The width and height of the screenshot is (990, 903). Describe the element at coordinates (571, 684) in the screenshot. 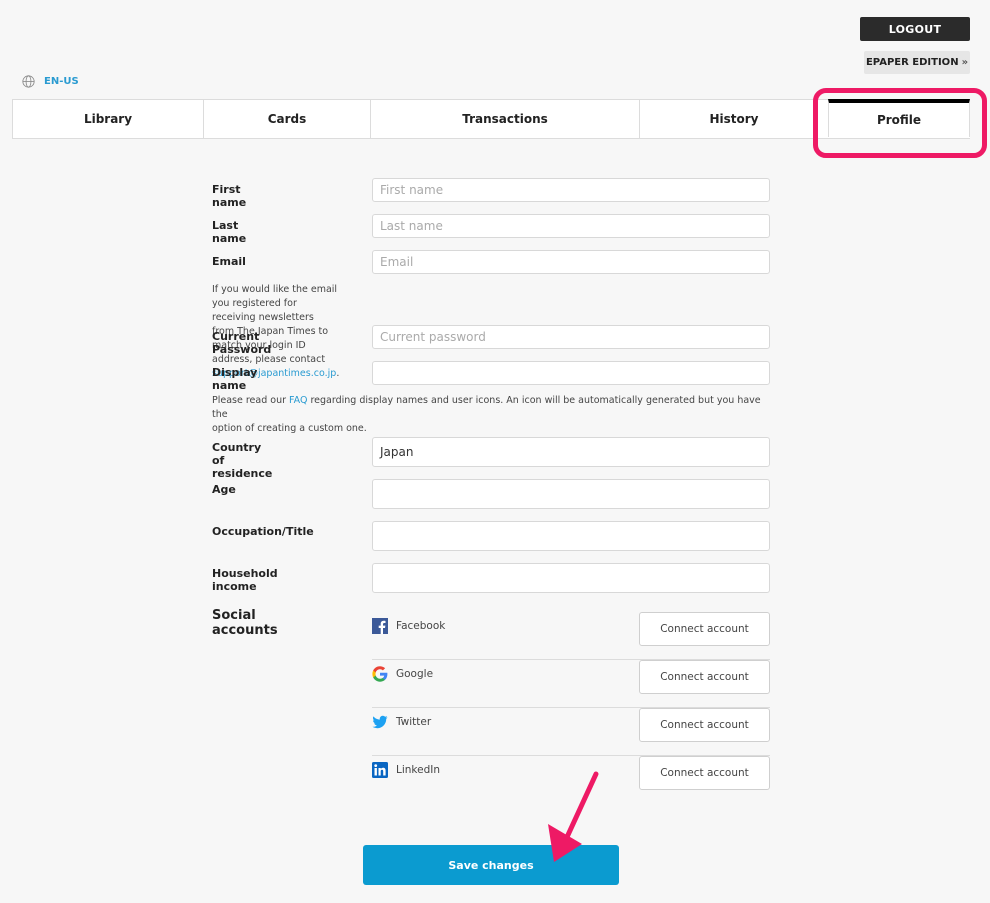

I see `social-row-google: Google Connect account` at that location.